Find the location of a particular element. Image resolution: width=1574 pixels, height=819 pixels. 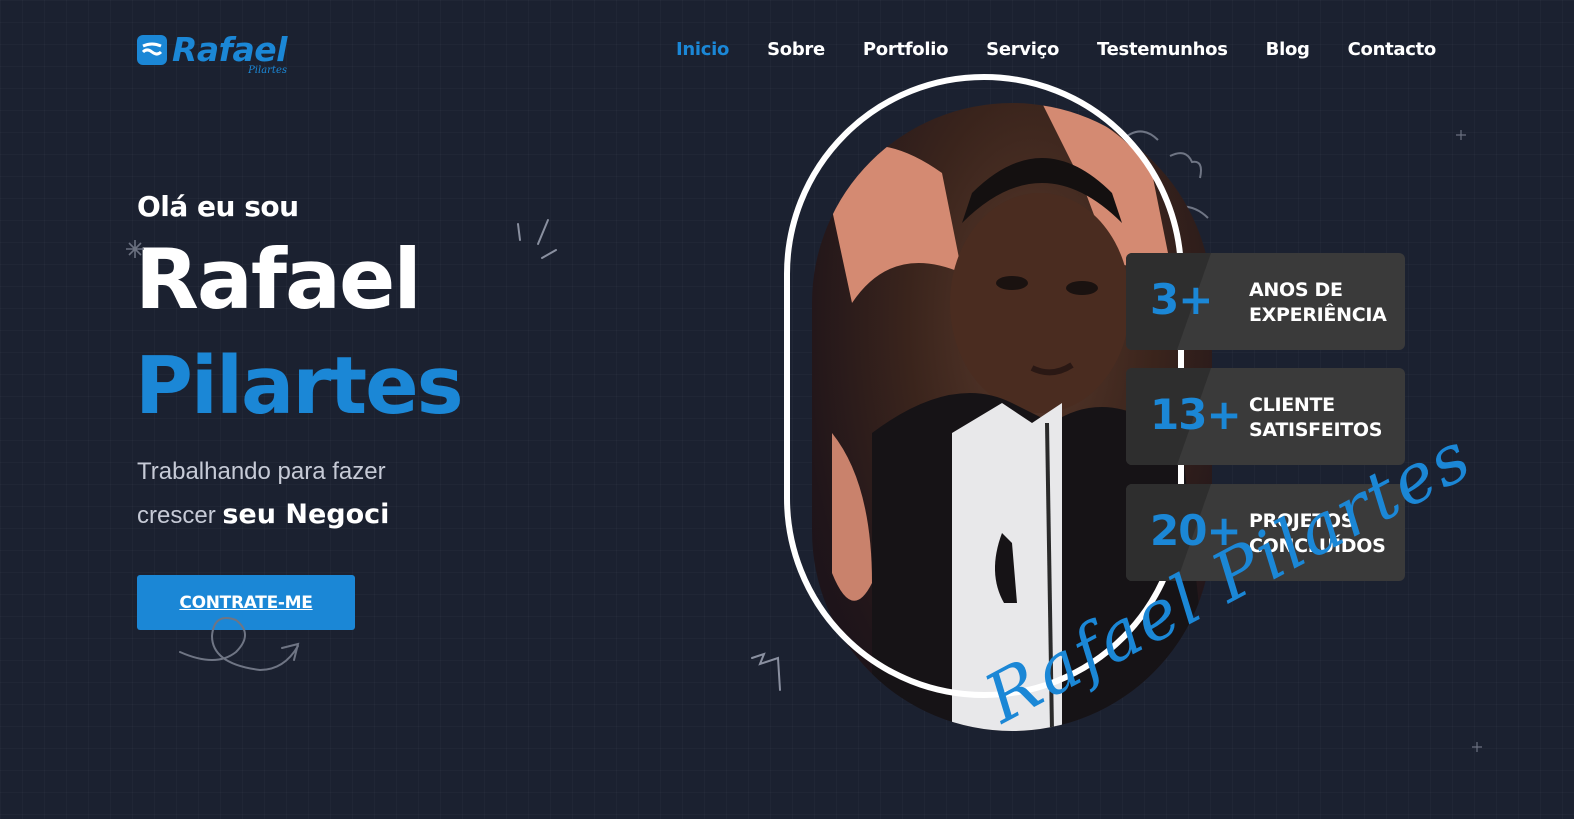

dash-lines-icon is located at coordinates (537, 239).